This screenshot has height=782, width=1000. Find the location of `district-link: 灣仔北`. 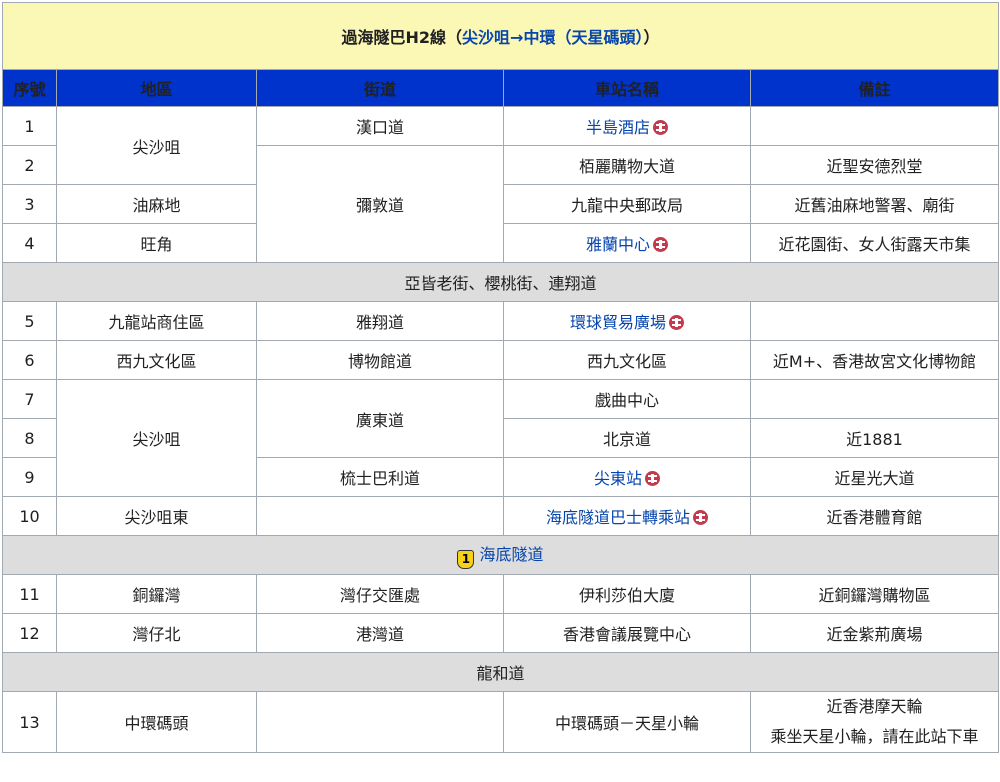

district-link: 灣仔北 is located at coordinates (156, 633).